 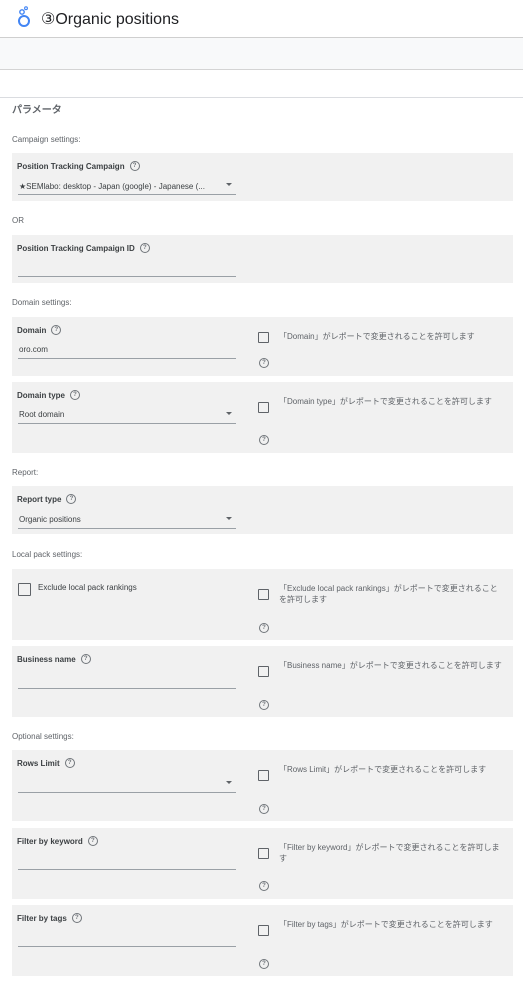 I want to click on exclude-local-checkbox, so click(x=24, y=589).